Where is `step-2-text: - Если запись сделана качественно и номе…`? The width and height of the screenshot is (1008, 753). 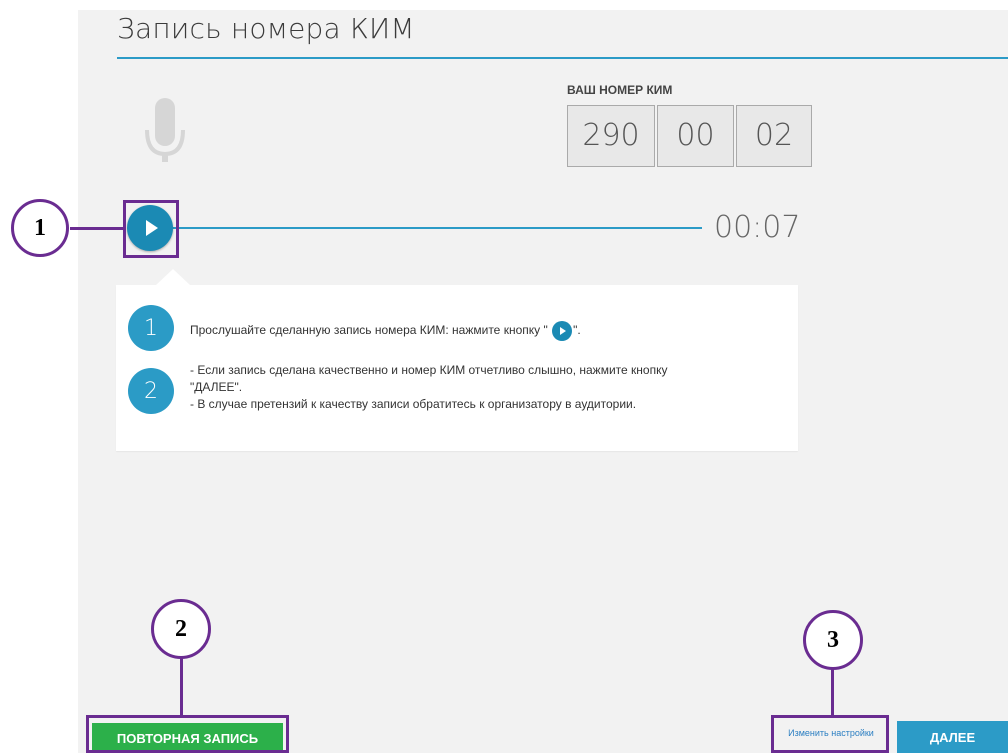 step-2-text: - Если запись сделана качественно и номе… is located at coordinates (428, 387).